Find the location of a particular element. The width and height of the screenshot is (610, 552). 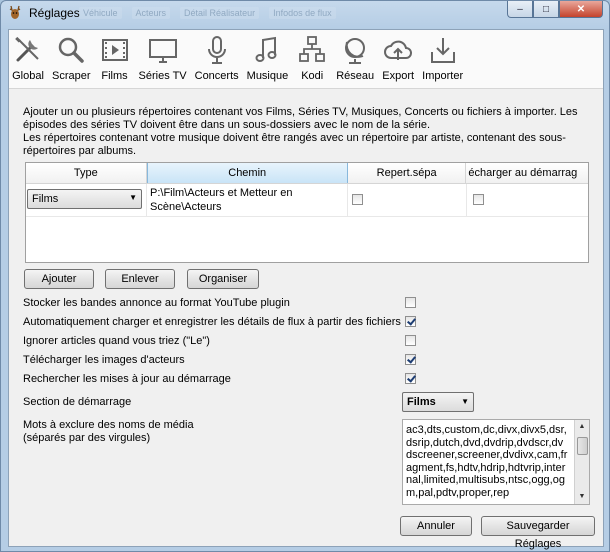

film-icon is located at coordinates (114, 50).